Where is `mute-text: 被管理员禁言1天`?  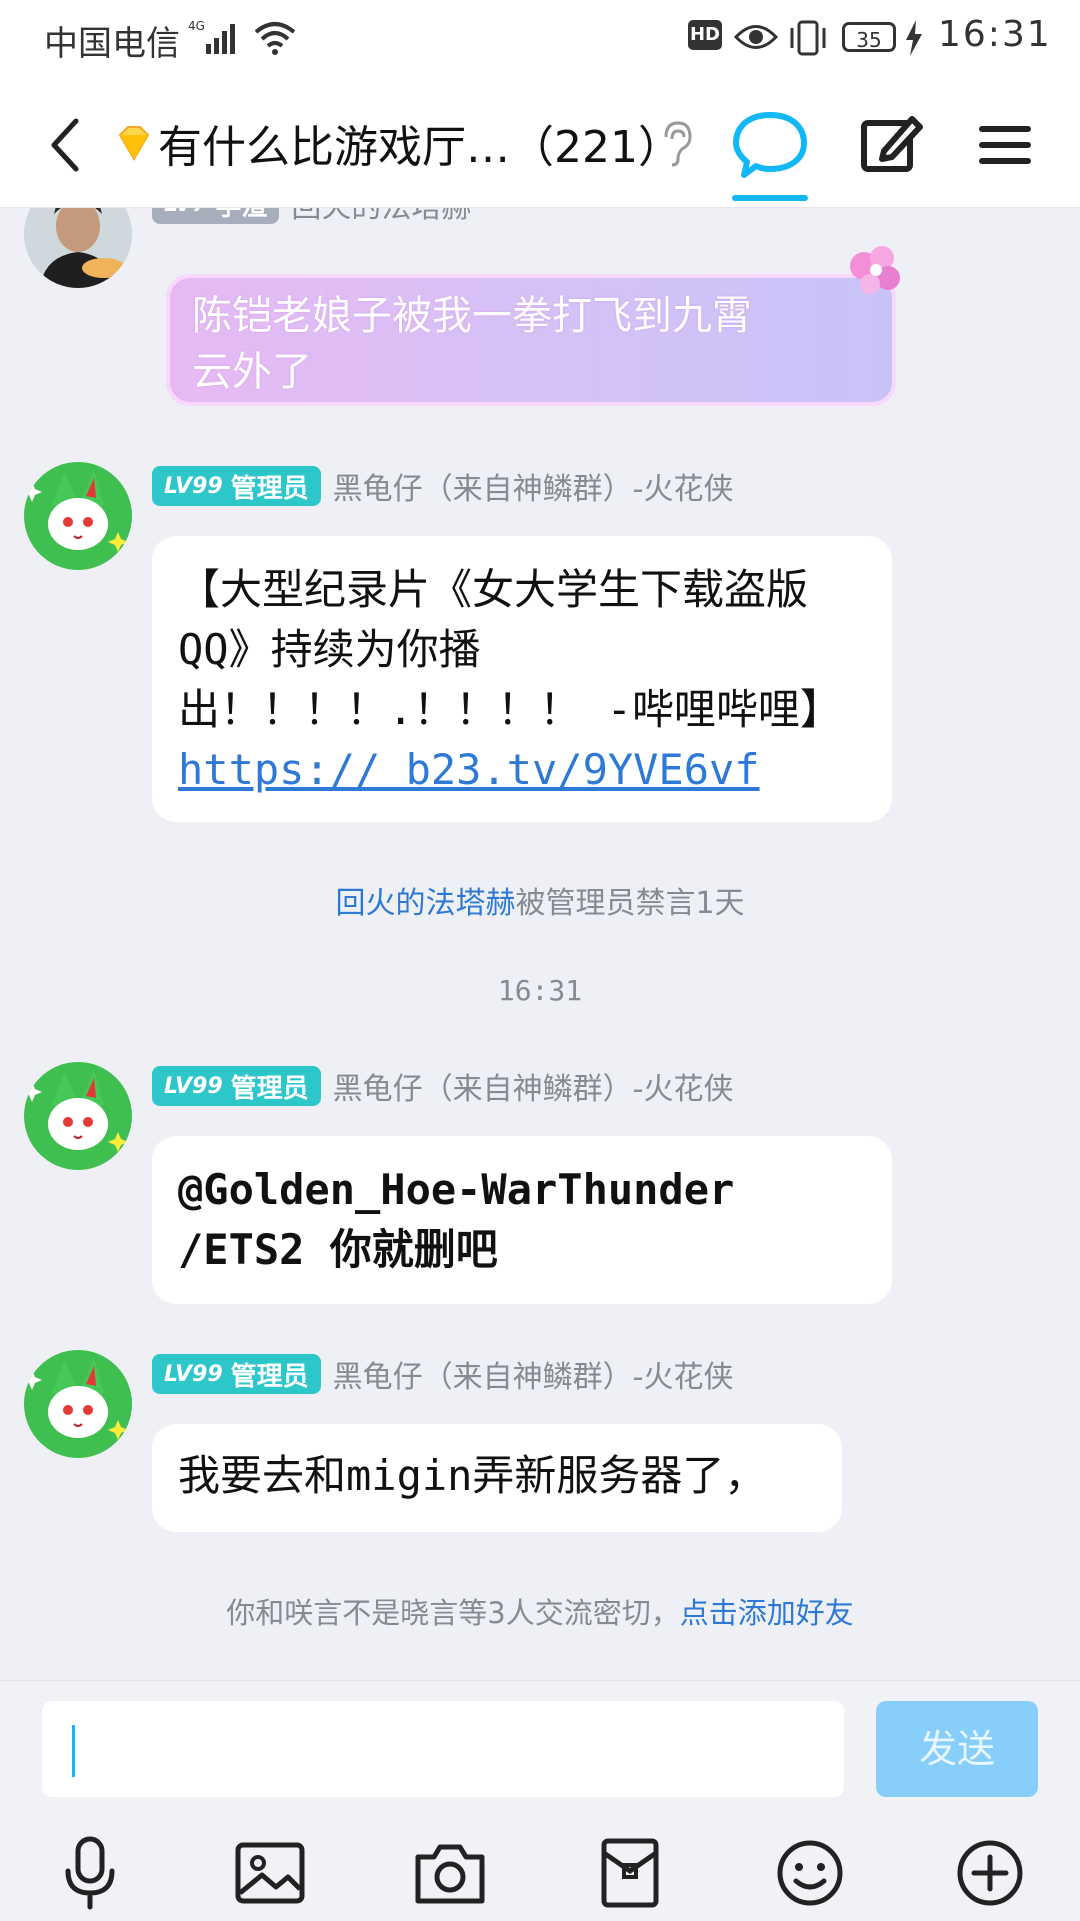 mute-text: 被管理员禁言1天 is located at coordinates (630, 903).